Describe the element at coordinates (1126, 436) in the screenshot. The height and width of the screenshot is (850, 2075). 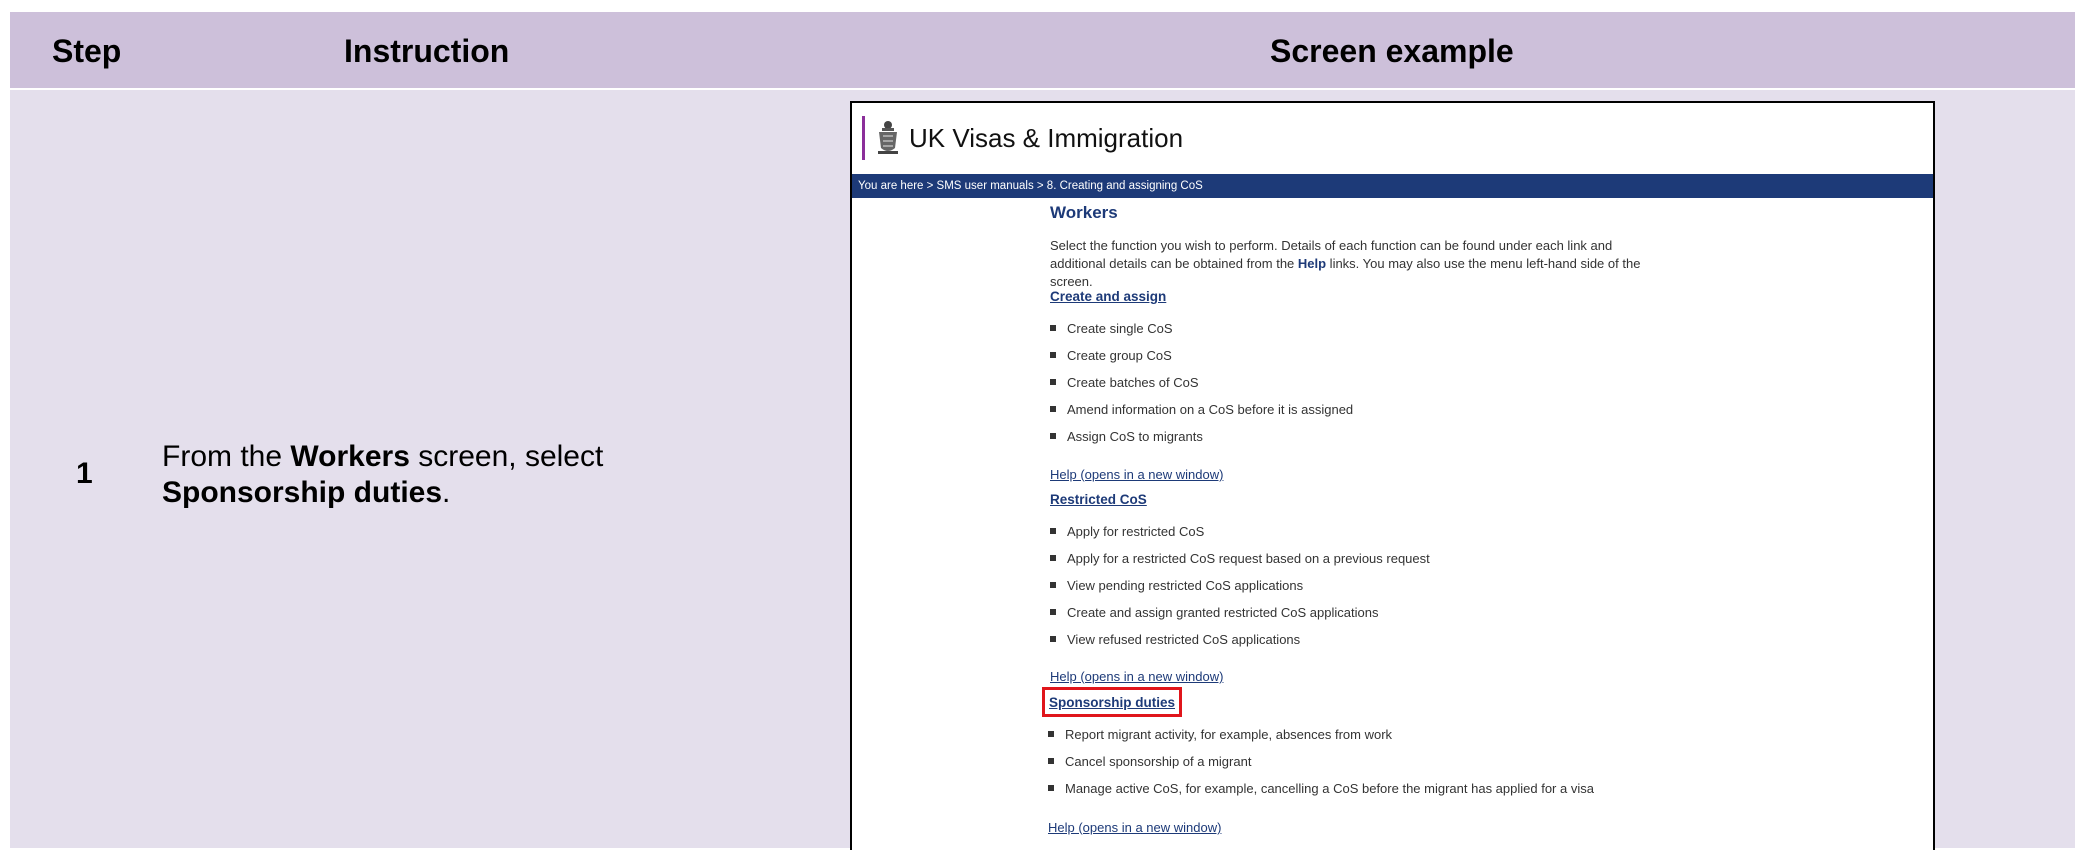
I see `list-item: Assign CoS to migrants` at that location.